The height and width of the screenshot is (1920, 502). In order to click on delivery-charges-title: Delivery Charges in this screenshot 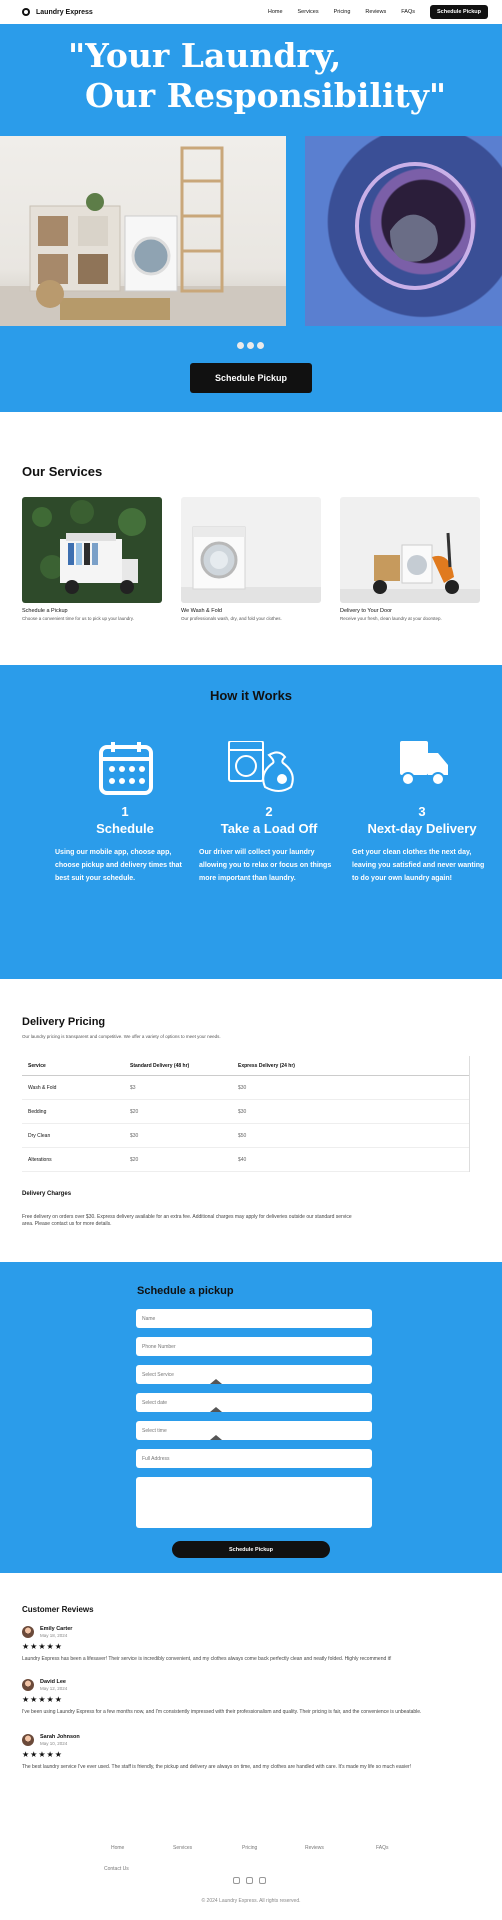, I will do `click(47, 1194)`.